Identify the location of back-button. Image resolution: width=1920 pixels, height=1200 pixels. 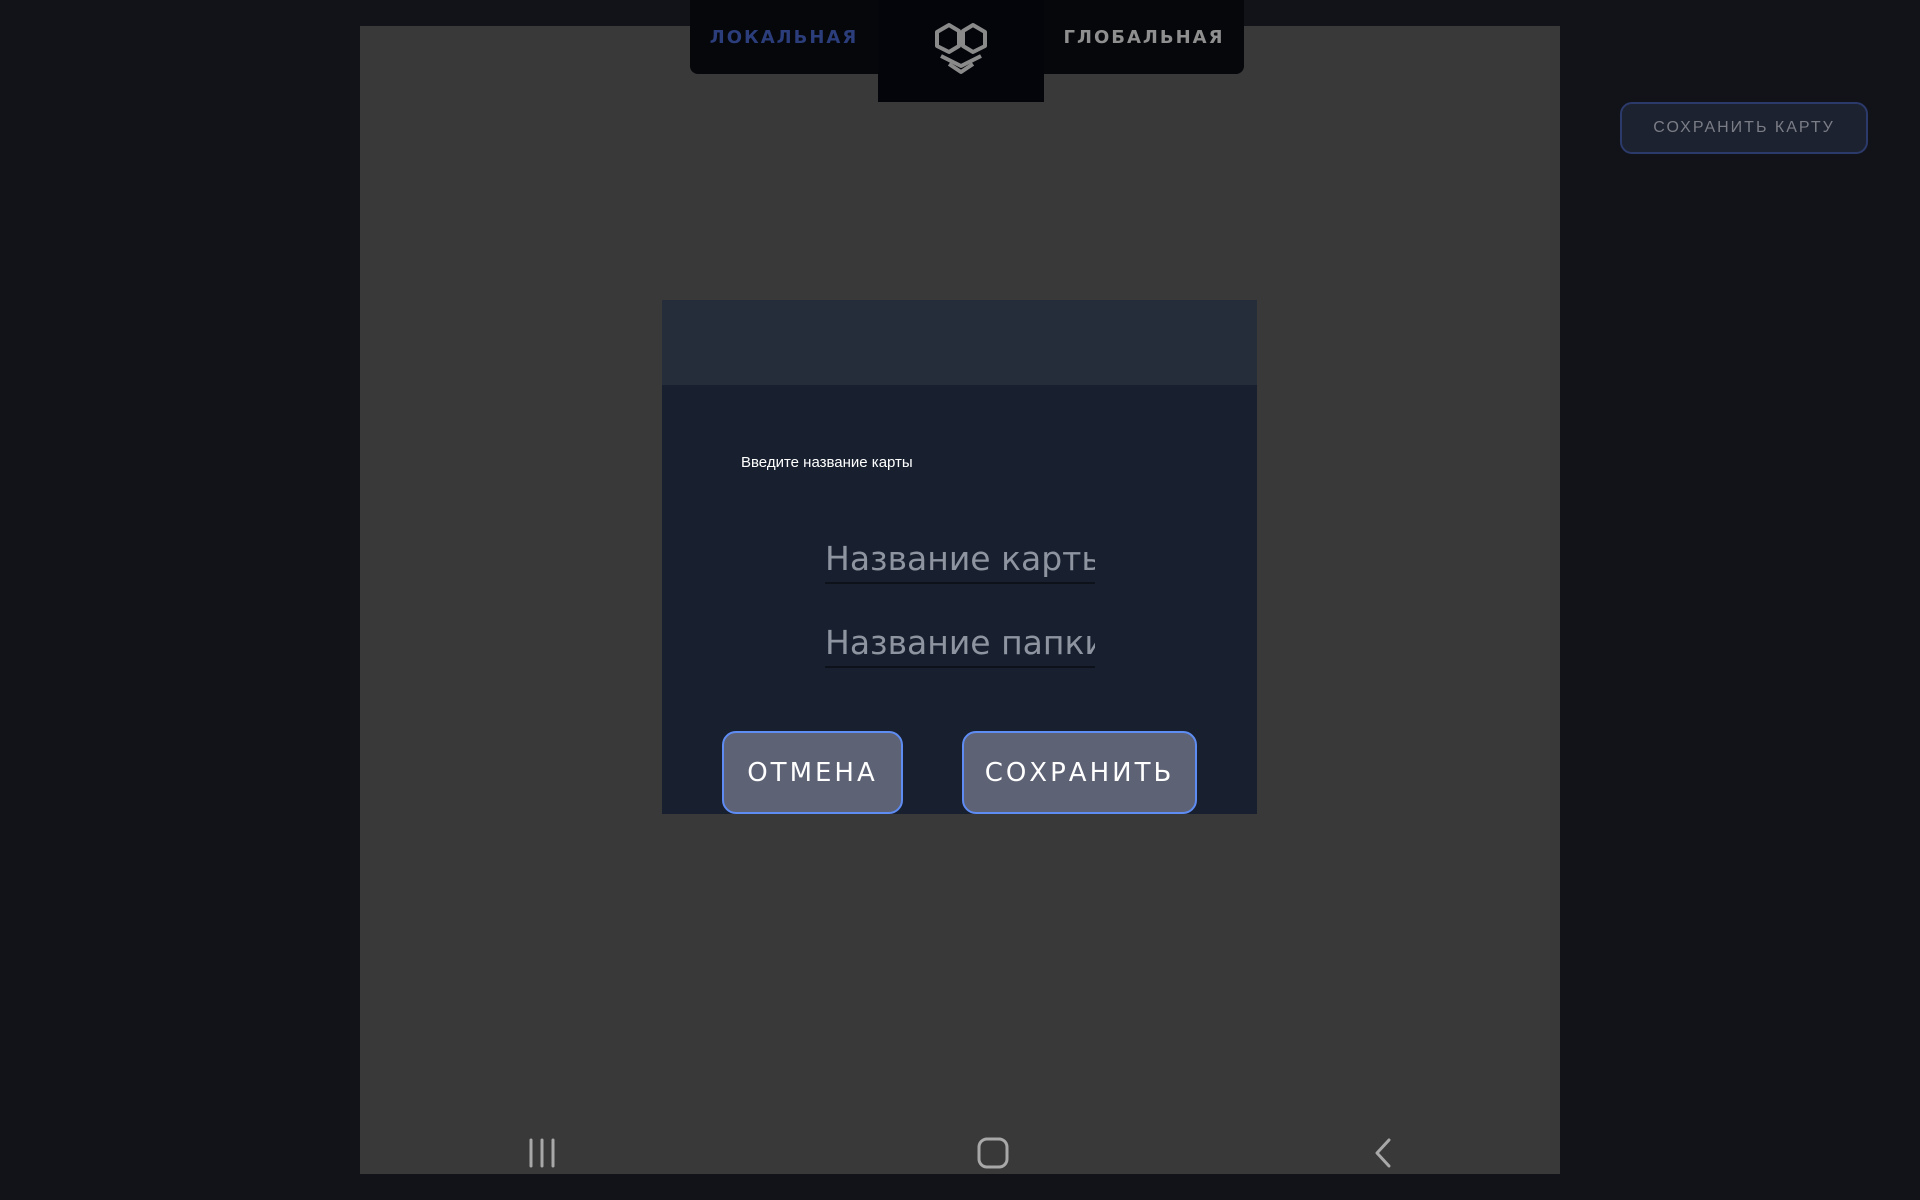
(1383, 1155).